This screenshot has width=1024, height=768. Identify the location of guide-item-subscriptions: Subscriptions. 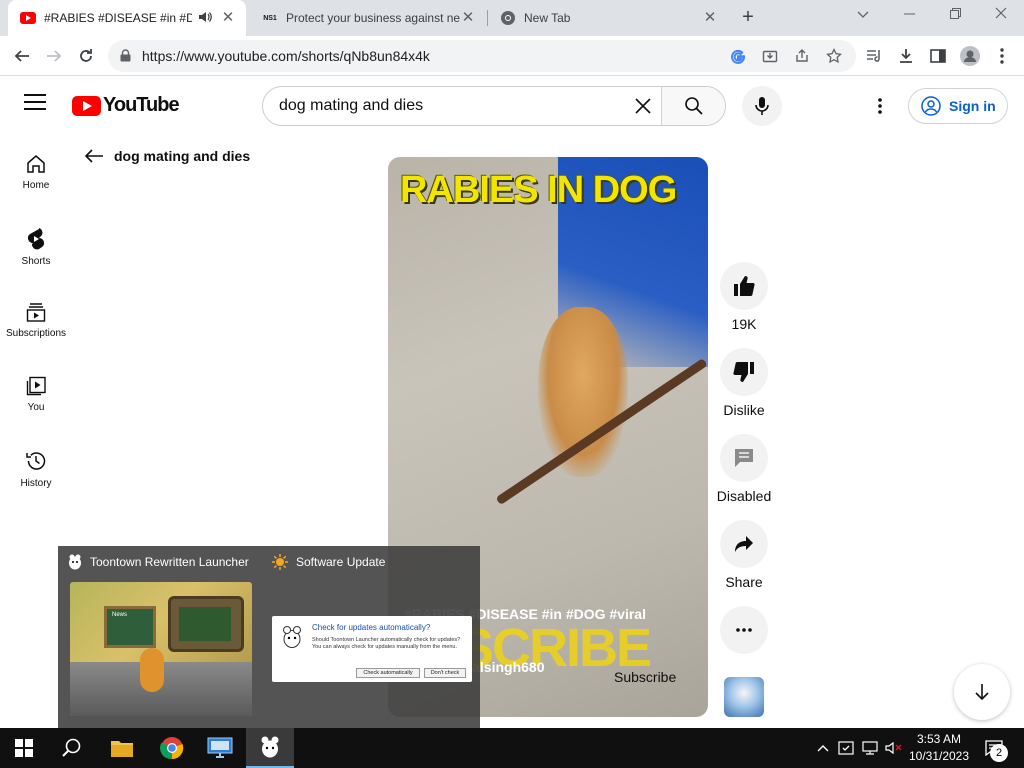
(36, 317).